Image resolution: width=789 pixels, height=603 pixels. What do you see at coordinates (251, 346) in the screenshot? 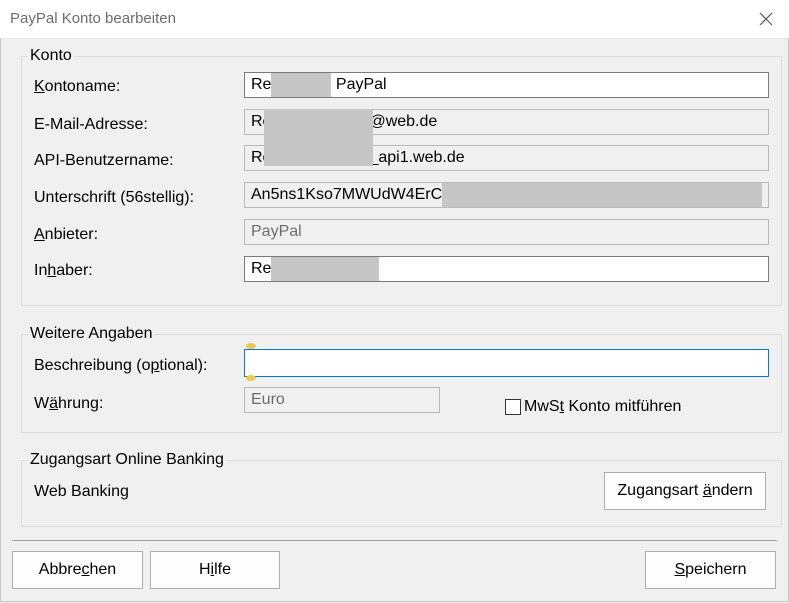
I see `drag-handle-top` at bounding box center [251, 346].